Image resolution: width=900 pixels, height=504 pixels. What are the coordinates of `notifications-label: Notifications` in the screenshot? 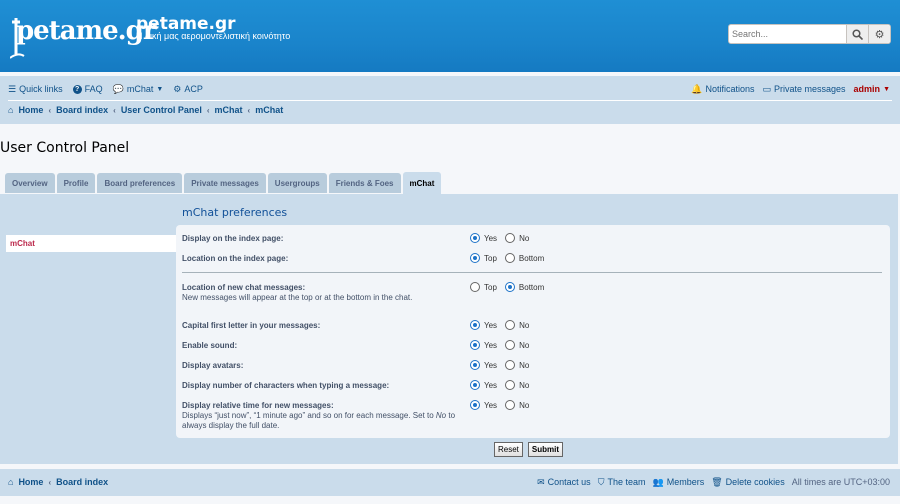 It's located at (730, 89).